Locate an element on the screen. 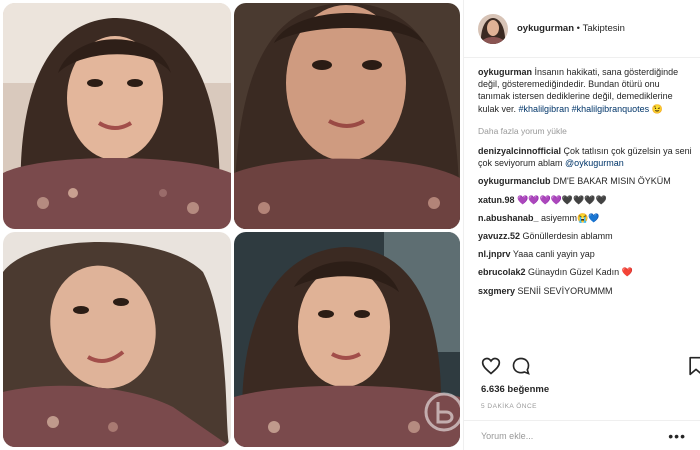 The width and height of the screenshot is (700, 450). follow-status: Takiptesin is located at coordinates (604, 28).